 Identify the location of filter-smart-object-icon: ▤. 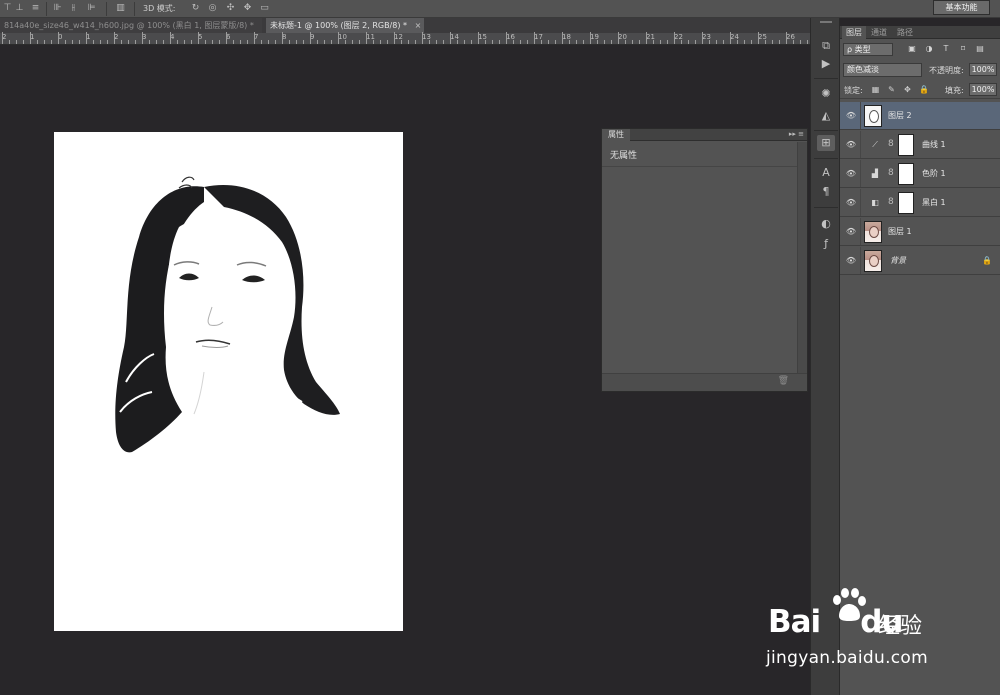
(980, 49).